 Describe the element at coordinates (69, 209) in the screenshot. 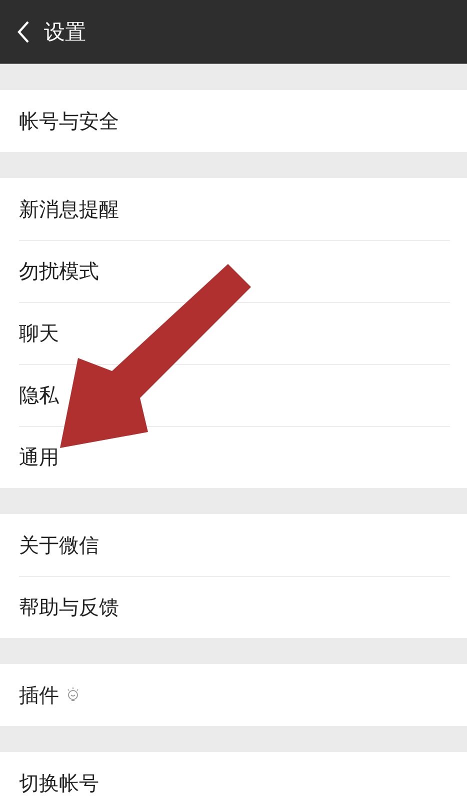

I see `menu-item: 新消息提醒` at that location.